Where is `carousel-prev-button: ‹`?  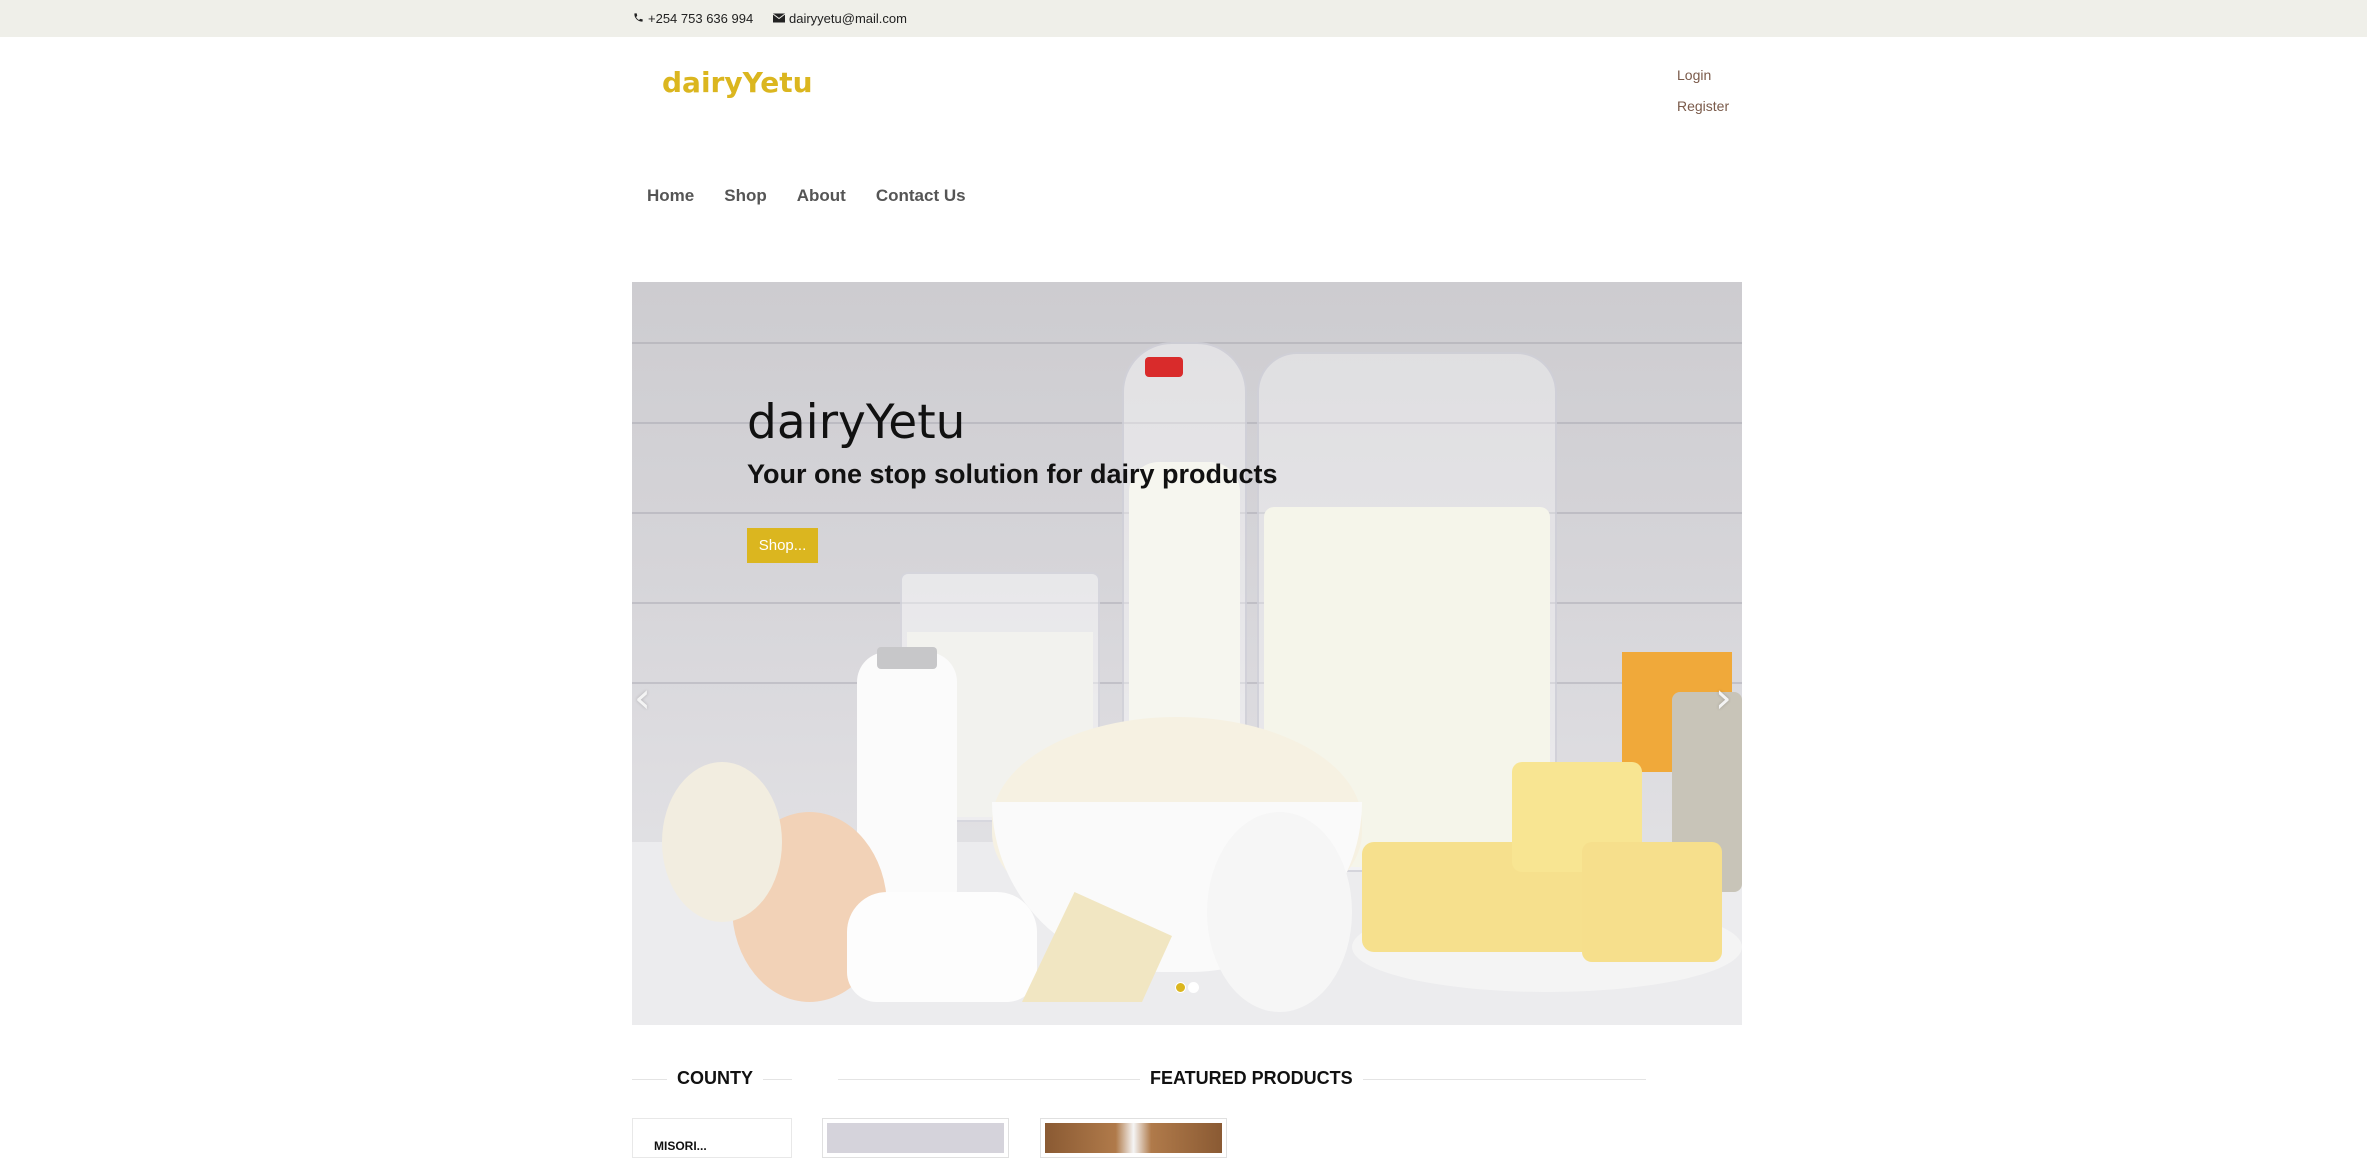 carousel-prev-button: ‹ is located at coordinates (642, 698).